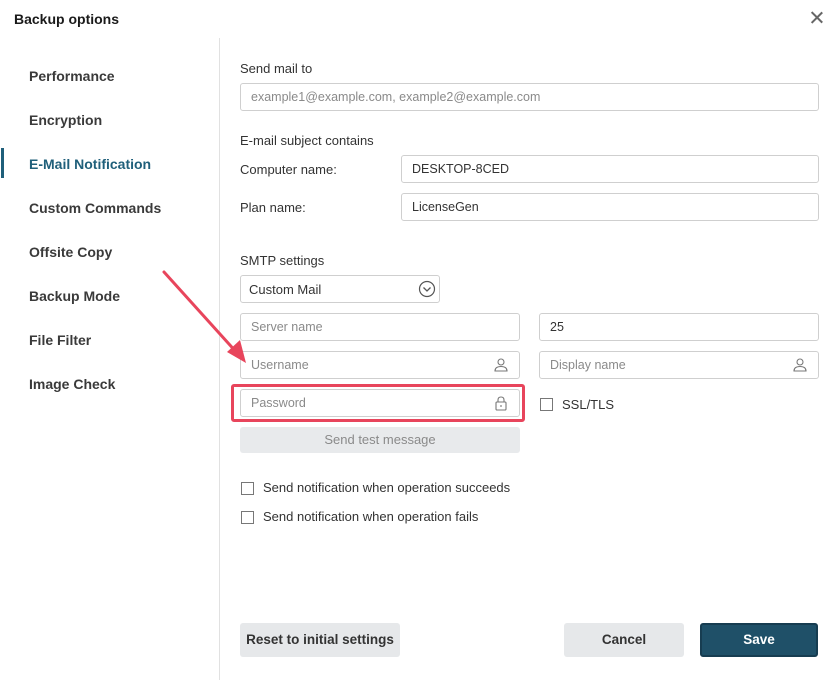 The width and height of the screenshot is (839, 680). I want to click on subject-label: E-mail subject contains, so click(307, 140).